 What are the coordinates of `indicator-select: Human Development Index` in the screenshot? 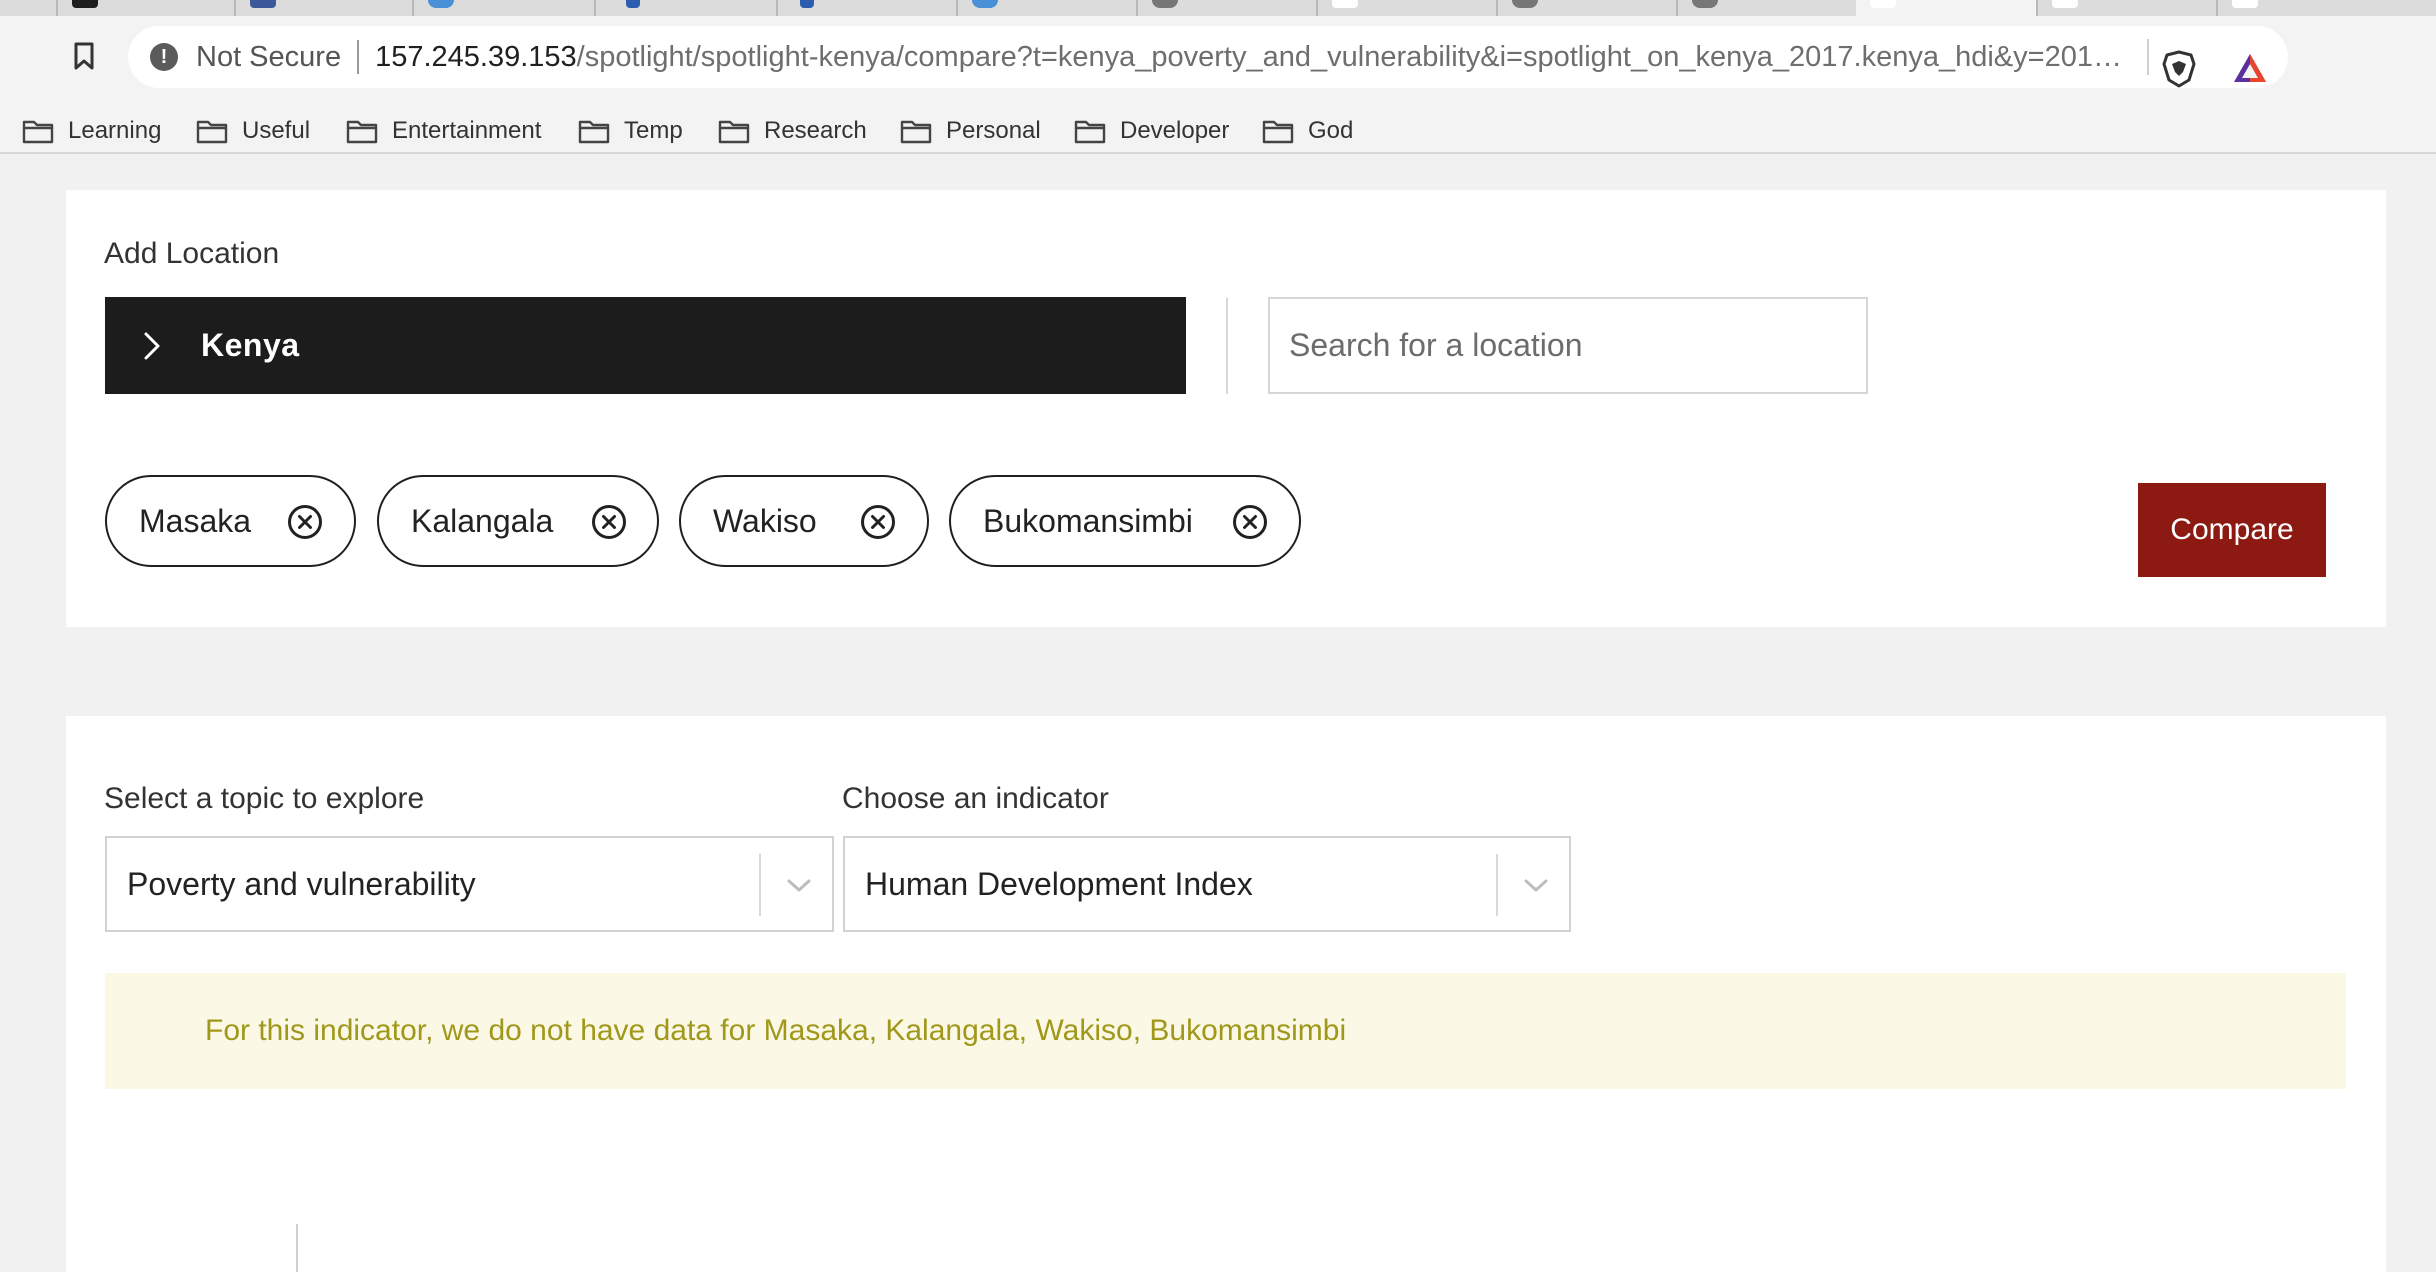 It's located at (1207, 884).